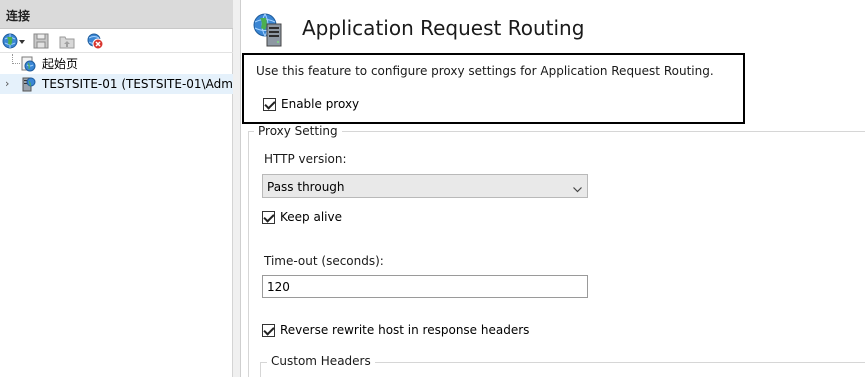 The image size is (865, 377). I want to click on group-title: Proxy Setting, so click(298, 131).